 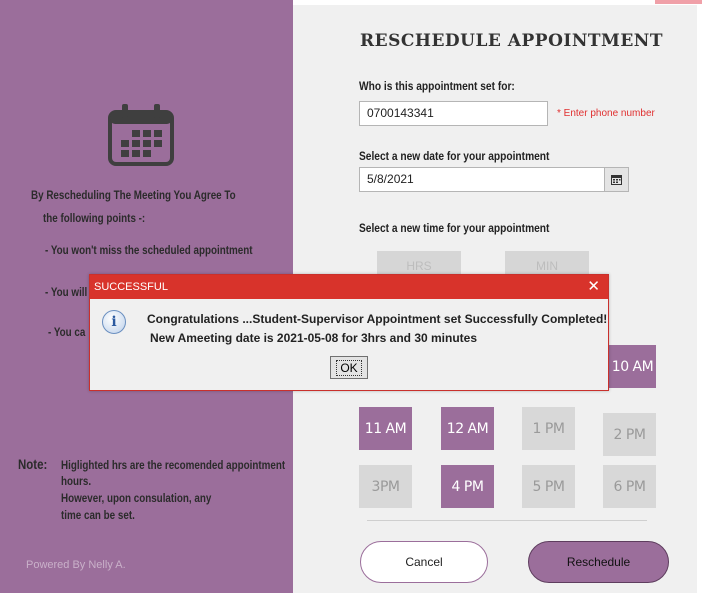 What do you see at coordinates (467, 428) in the screenshot?
I see `slot-12am: 12 AM` at bounding box center [467, 428].